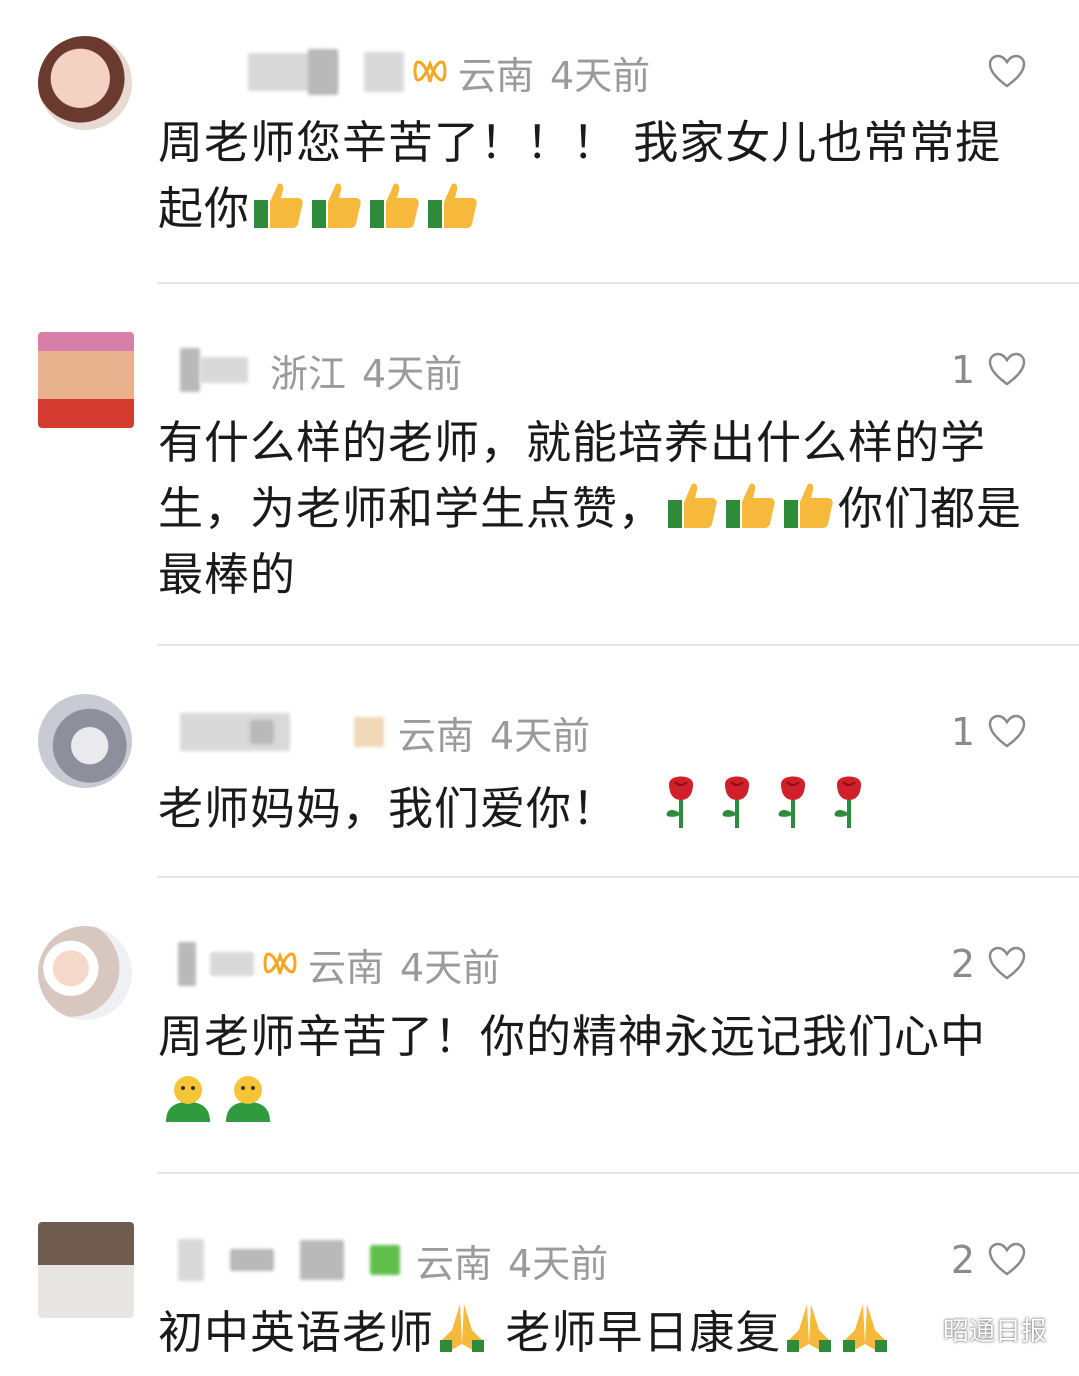 This screenshot has height=1376, width=1079. What do you see at coordinates (994, 1332) in the screenshot?
I see `watermark-text: 昭通日报` at bounding box center [994, 1332].